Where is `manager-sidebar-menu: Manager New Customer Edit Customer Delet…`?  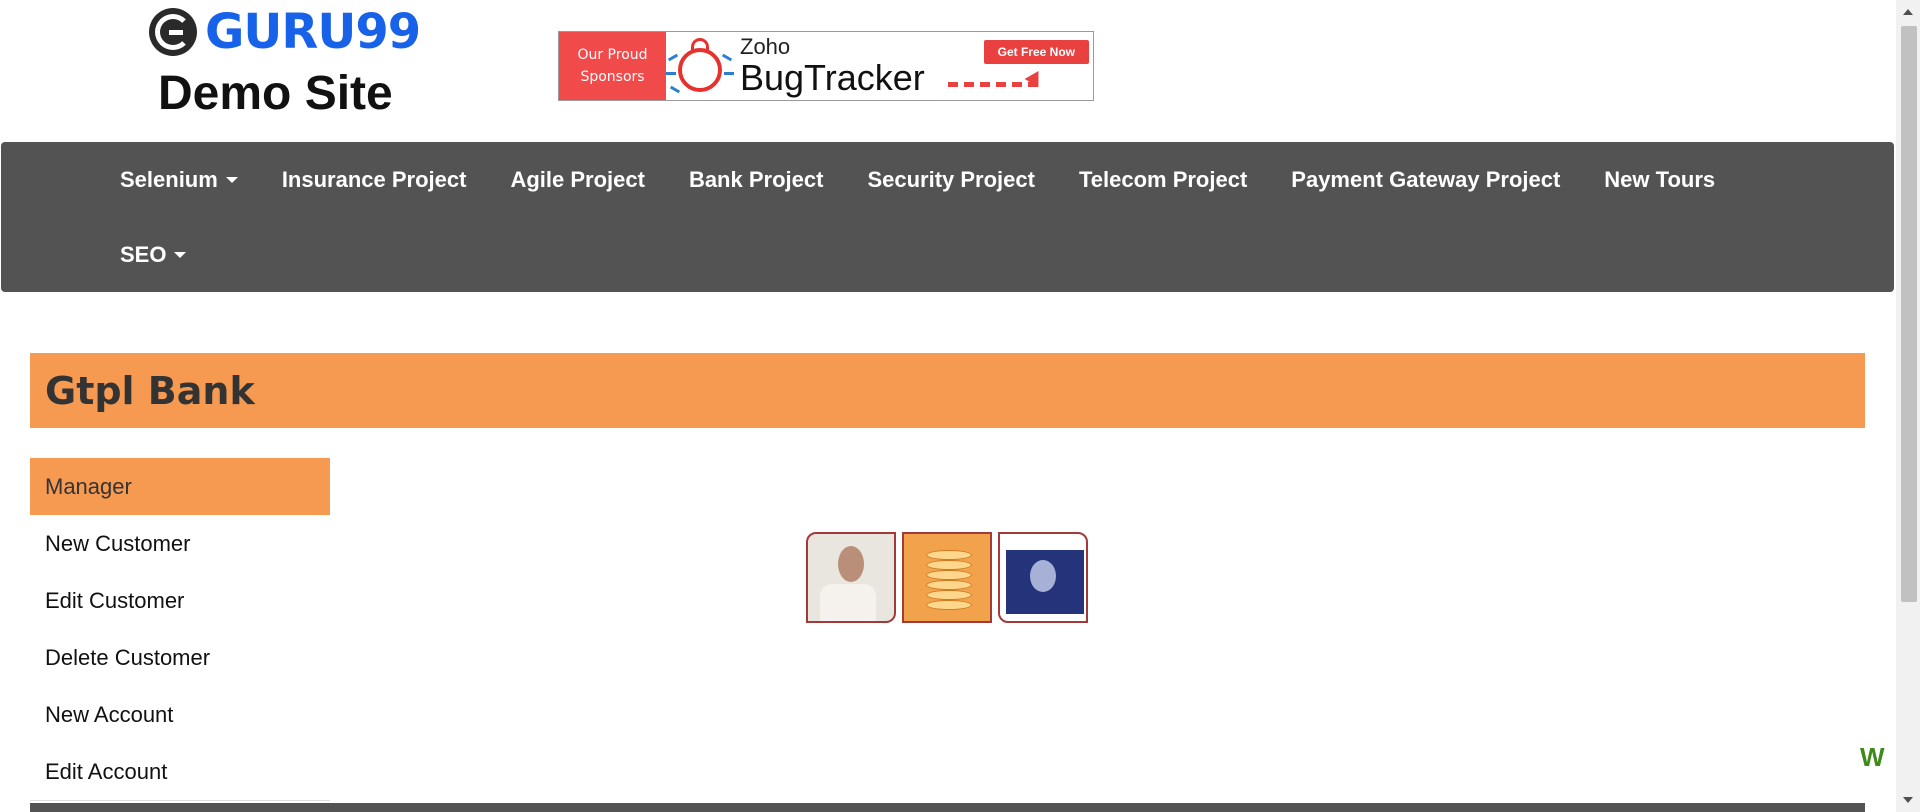
manager-sidebar-menu: Manager New Customer Edit Customer Delet… is located at coordinates (180, 629).